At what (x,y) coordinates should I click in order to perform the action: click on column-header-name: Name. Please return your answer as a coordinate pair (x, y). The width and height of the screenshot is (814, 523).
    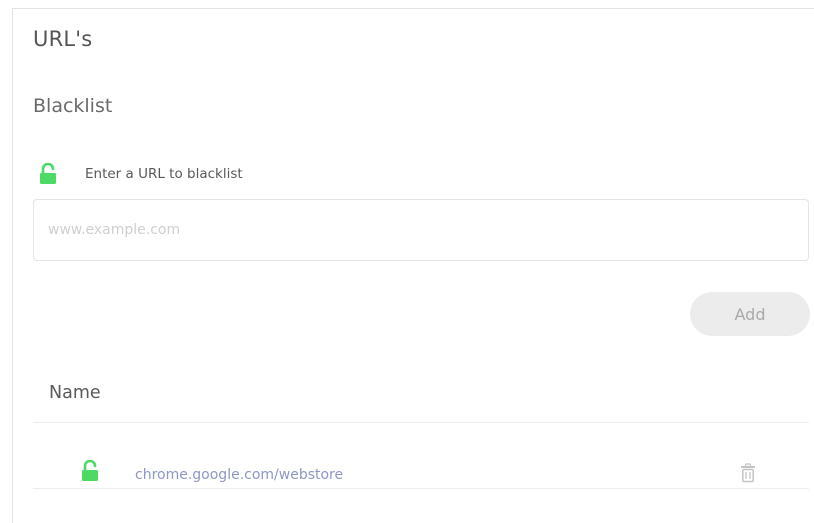
    Looking at the image, I should click on (75, 393).